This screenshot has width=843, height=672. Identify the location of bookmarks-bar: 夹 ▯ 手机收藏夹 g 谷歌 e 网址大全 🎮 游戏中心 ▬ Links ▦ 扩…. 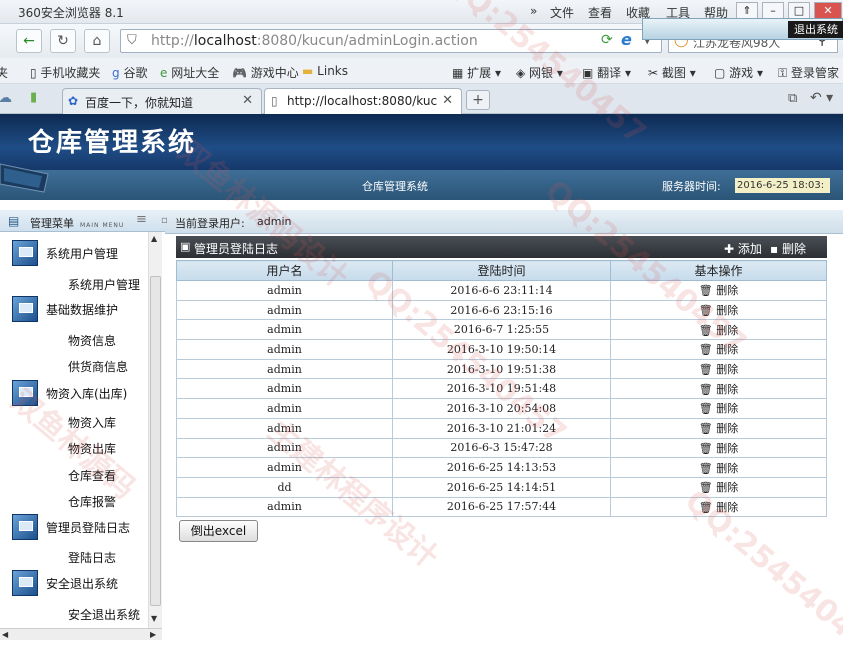
(421, 71).